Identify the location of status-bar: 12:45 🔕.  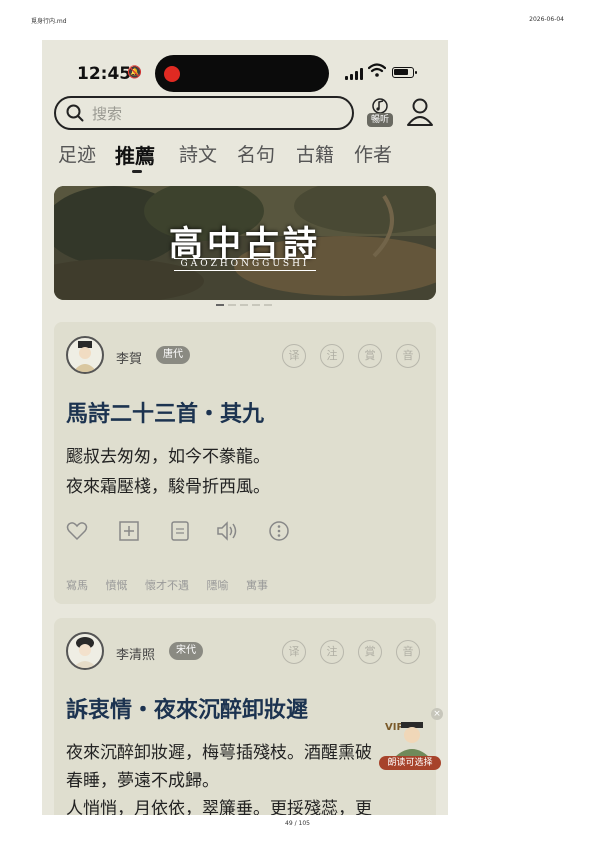
(245, 67).